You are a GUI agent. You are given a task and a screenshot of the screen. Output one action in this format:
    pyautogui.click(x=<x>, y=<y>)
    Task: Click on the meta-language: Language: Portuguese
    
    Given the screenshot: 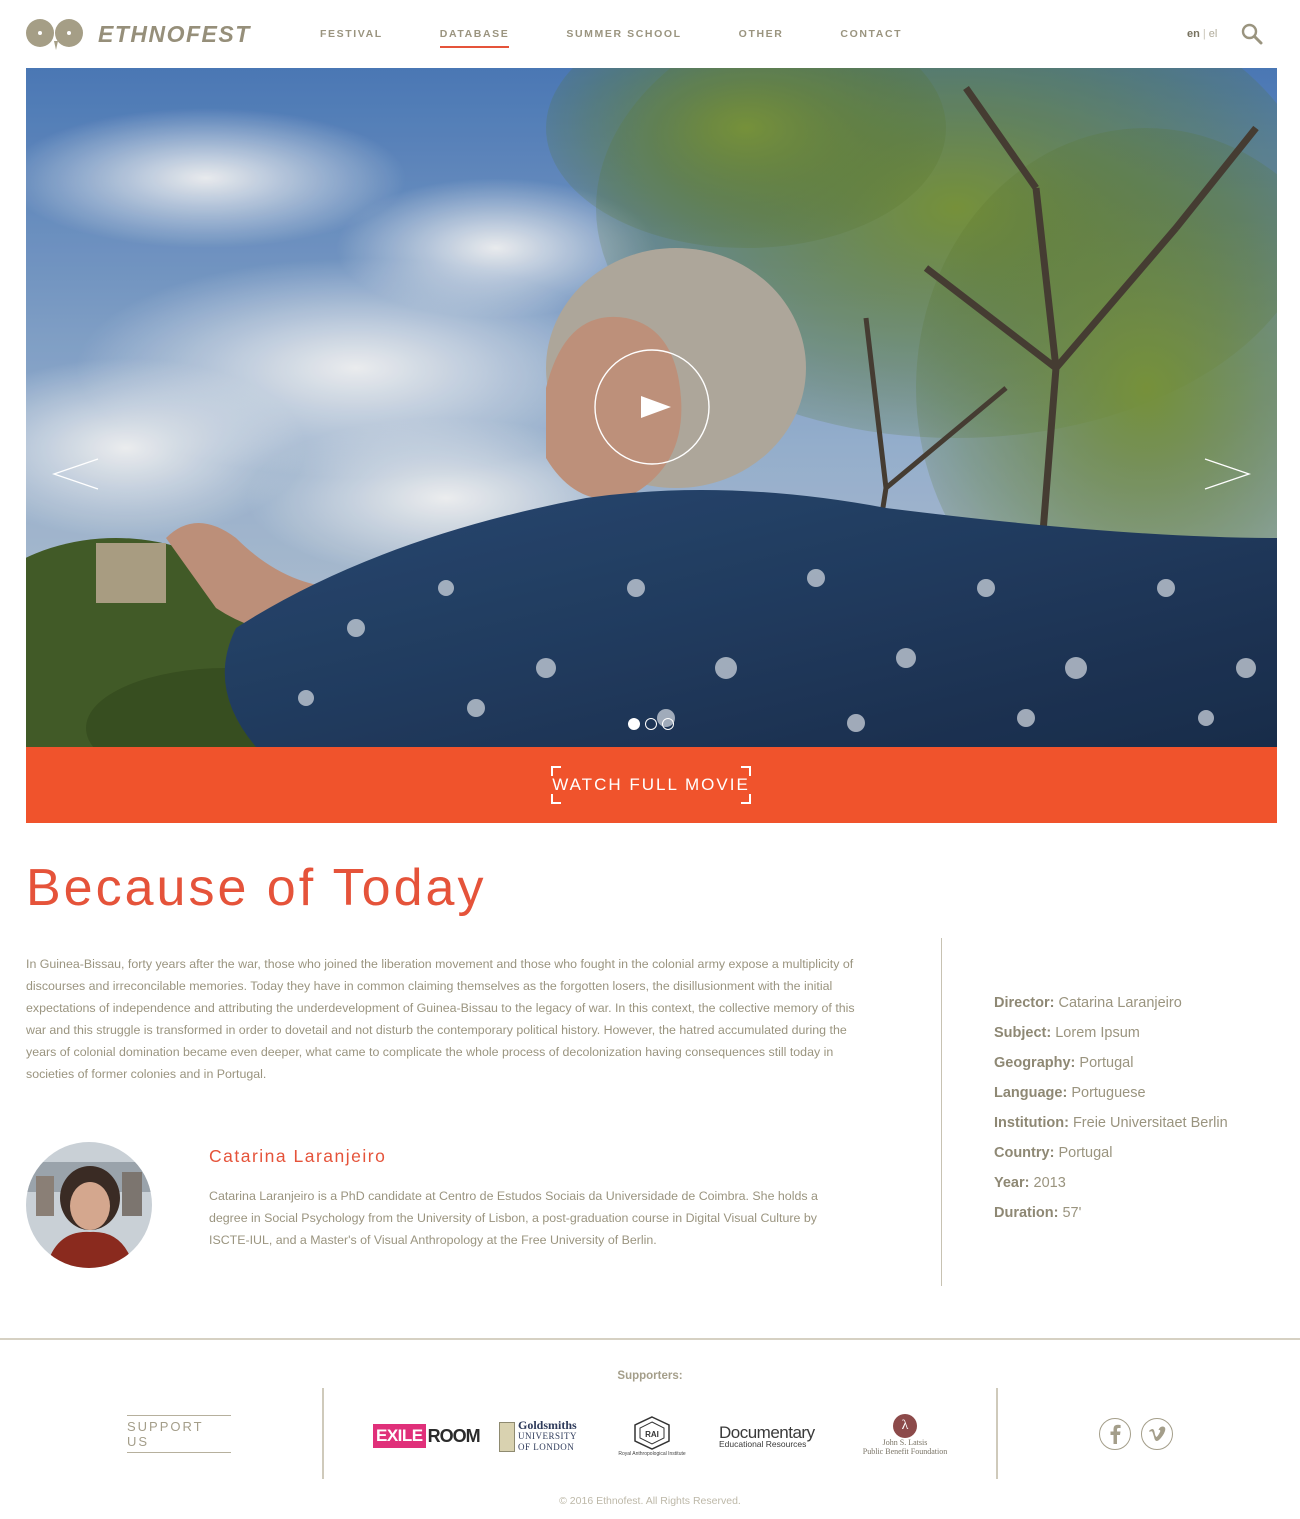 What is the action you would take?
    pyautogui.click(x=1111, y=1093)
    